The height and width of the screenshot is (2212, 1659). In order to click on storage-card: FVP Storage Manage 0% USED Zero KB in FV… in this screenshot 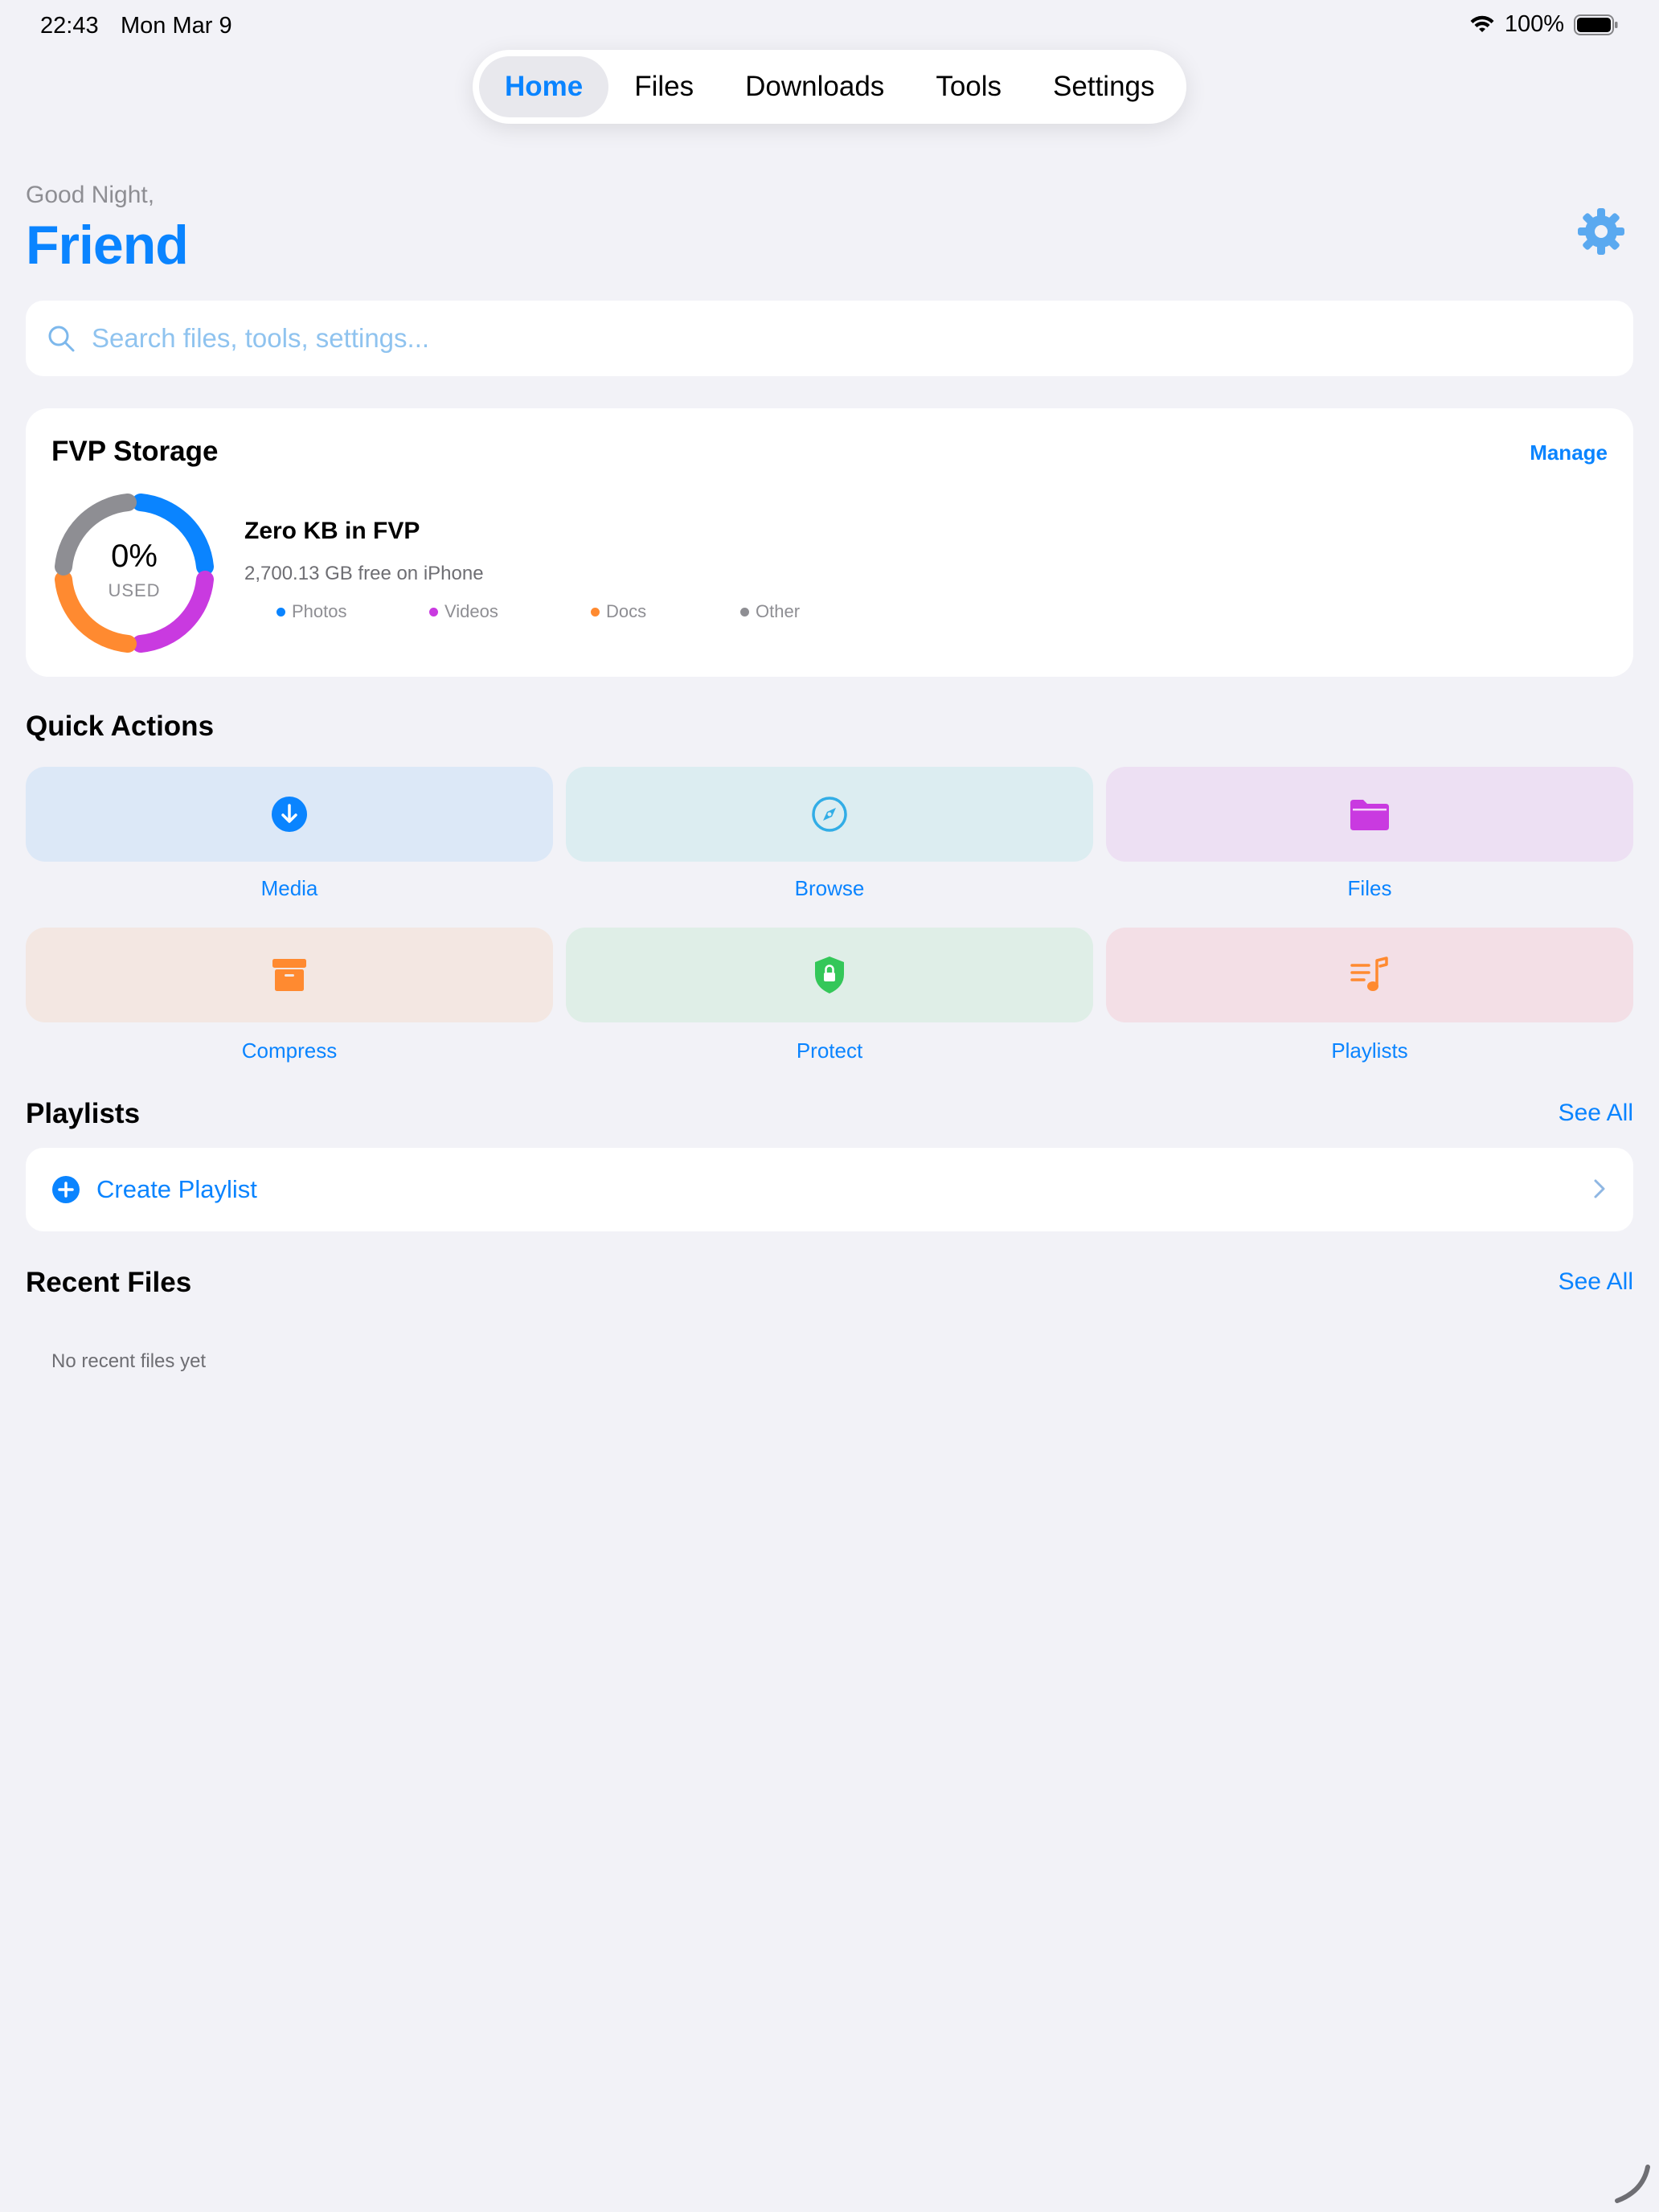, I will do `click(829, 542)`.